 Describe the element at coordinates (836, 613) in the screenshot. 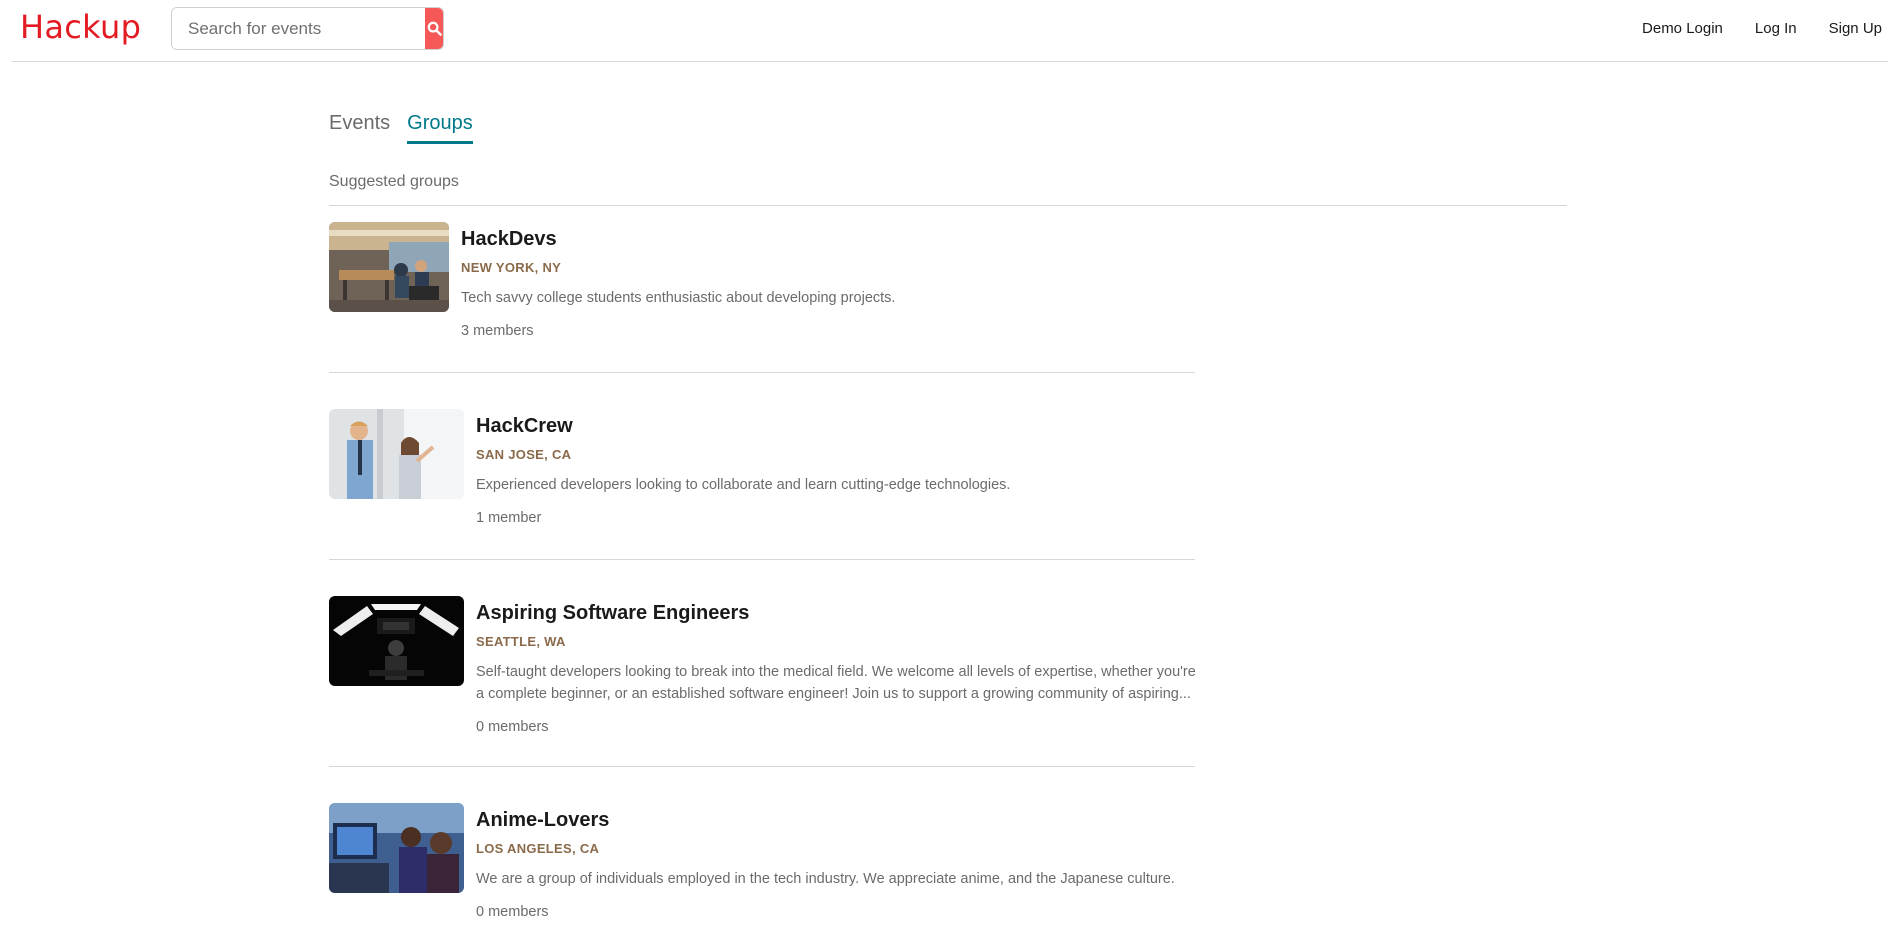

I see `group-name: Aspiring Software Engineers` at that location.